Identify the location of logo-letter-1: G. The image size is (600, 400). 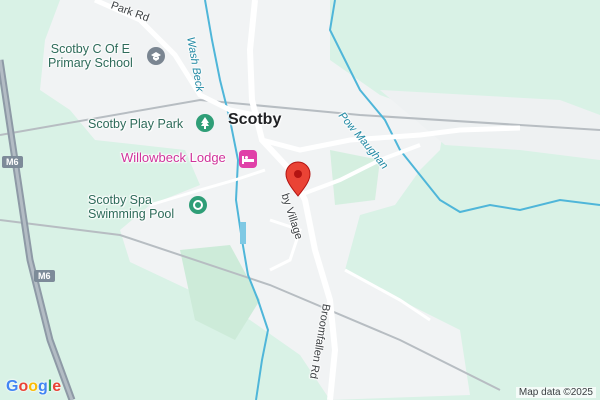
(12, 386).